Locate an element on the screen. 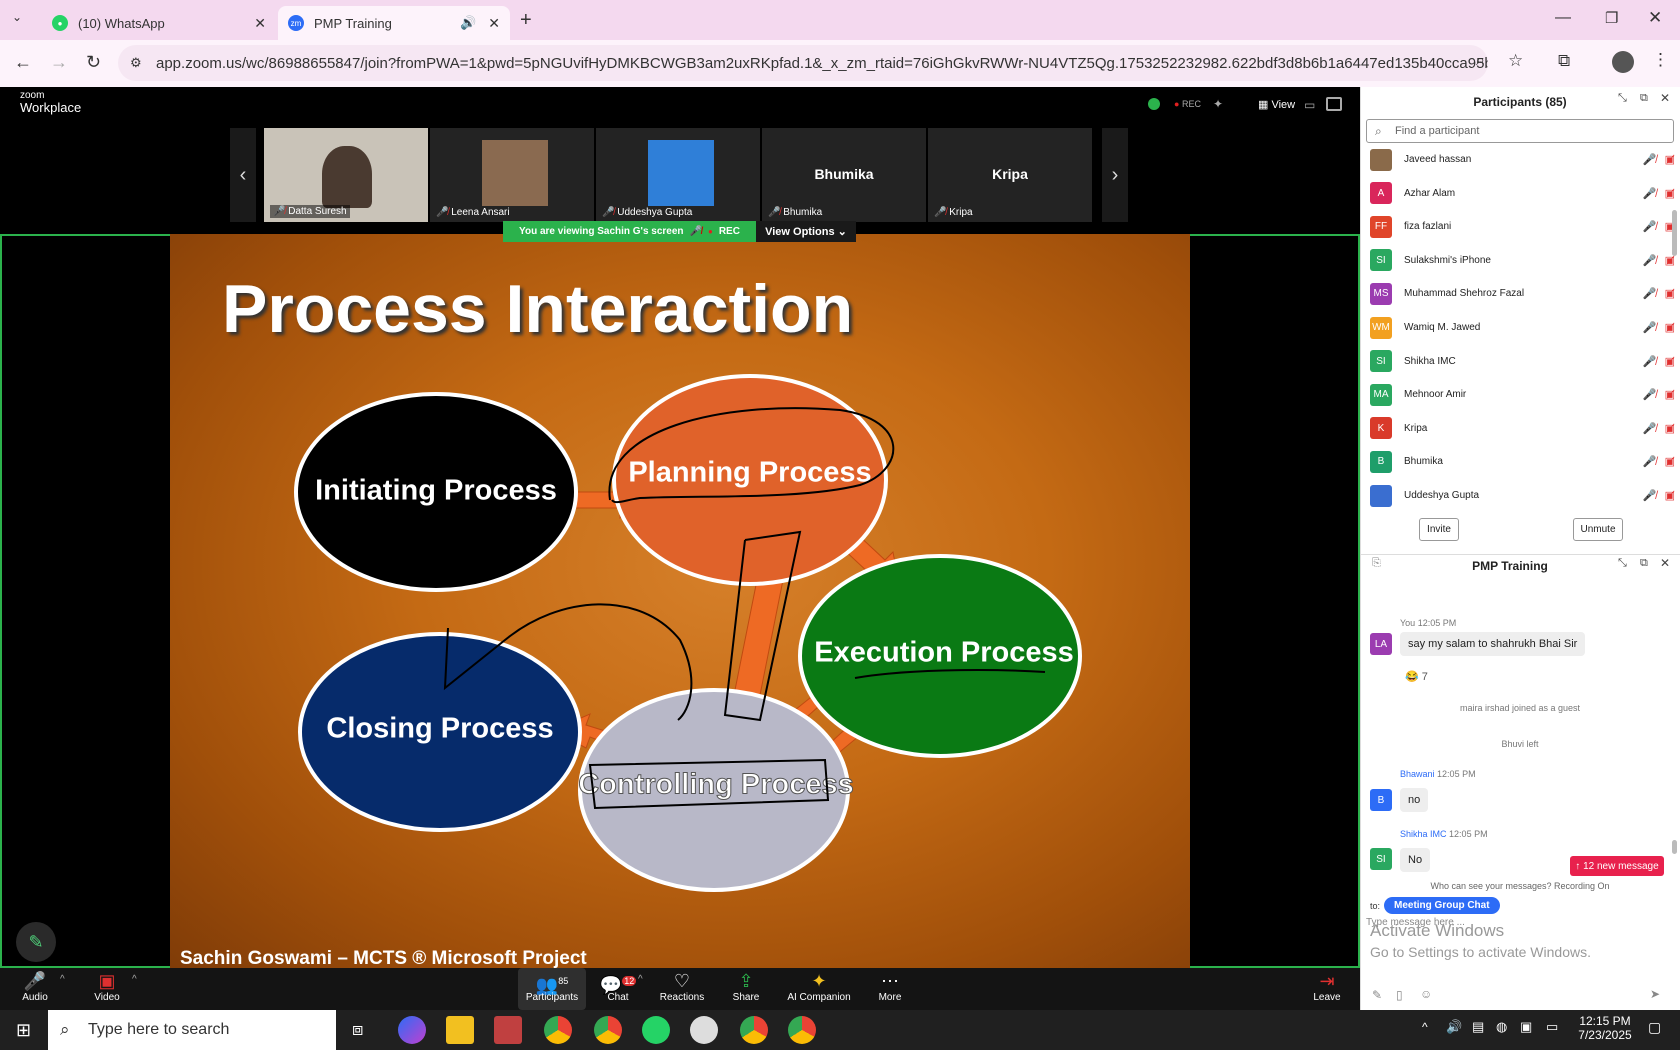  video-options-icon: ^ is located at coordinates (134, 979).